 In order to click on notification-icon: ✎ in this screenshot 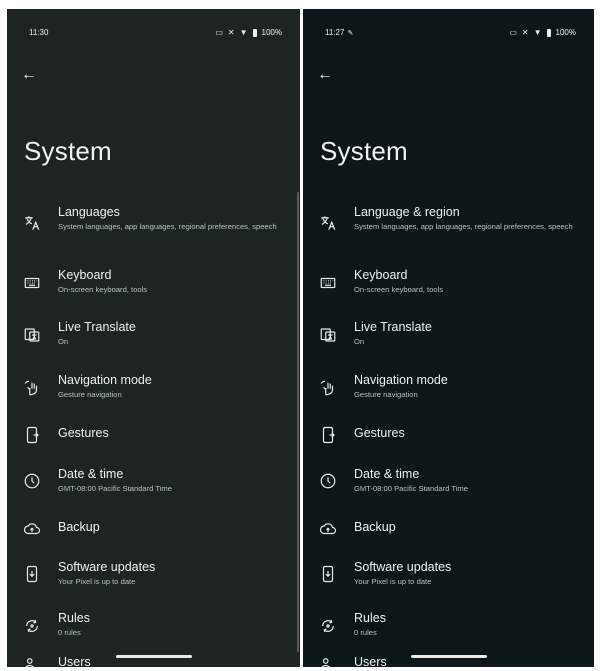, I will do `click(350, 33)`.